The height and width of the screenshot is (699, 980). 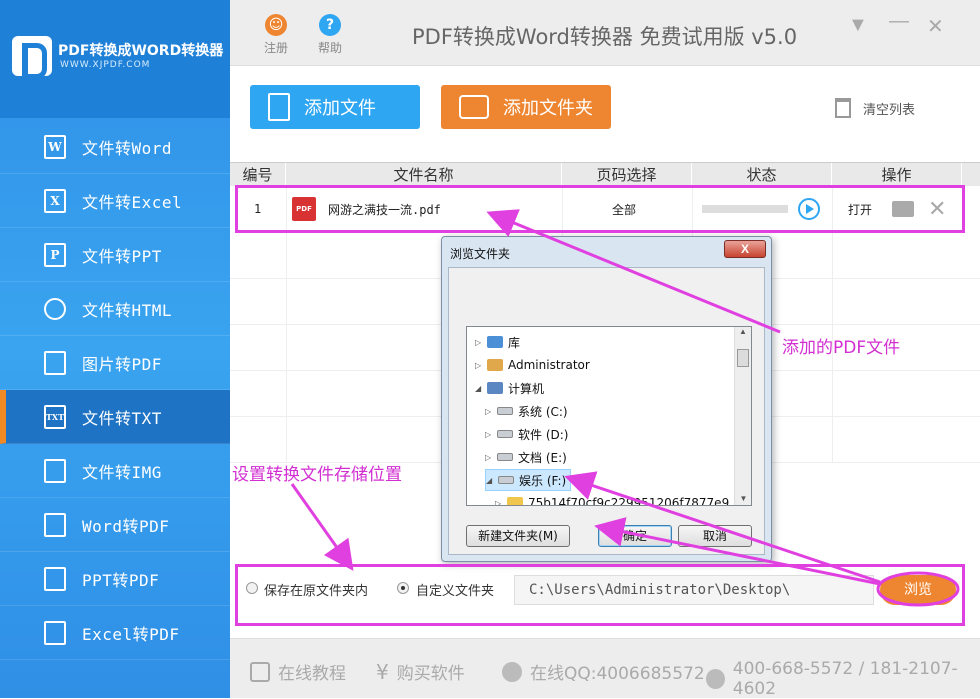 I want to click on arrow-to-output-settings, so click(x=322, y=527).